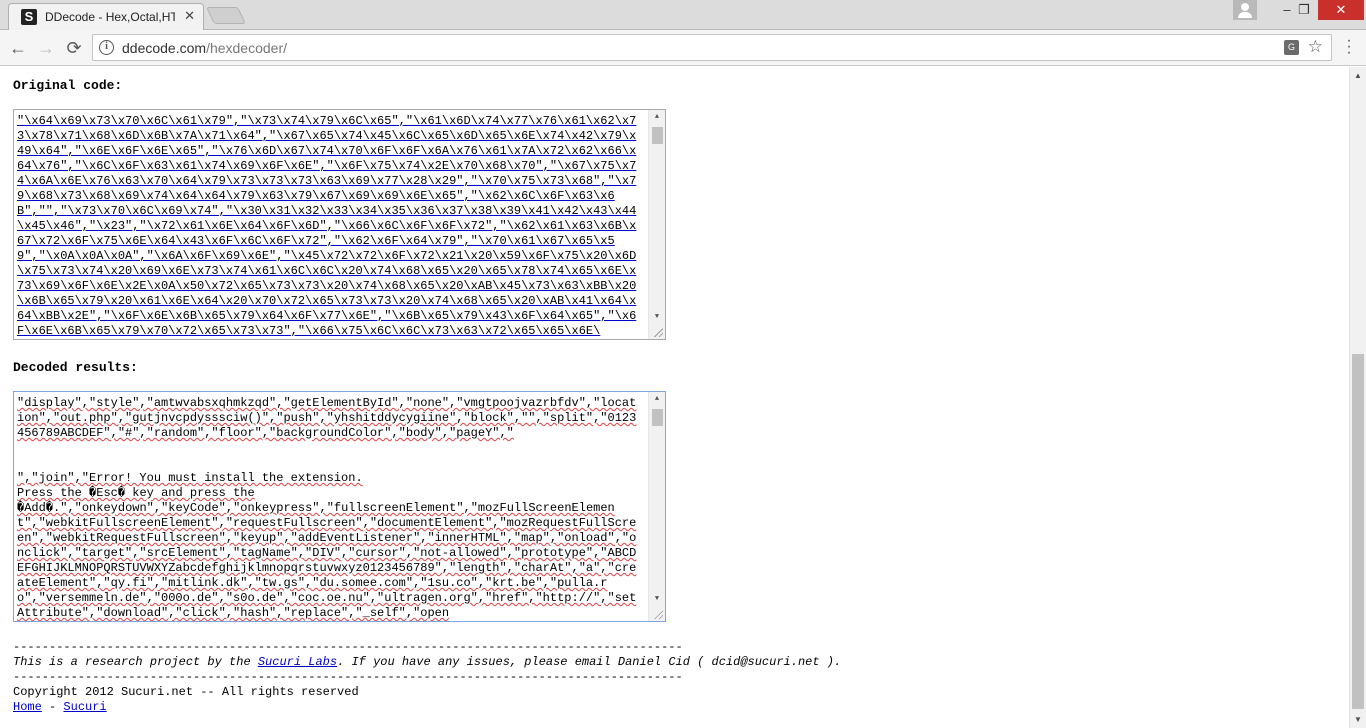 The image size is (1366, 728). What do you see at coordinates (1349, 47) in the screenshot?
I see `menu-icon: · · ·` at bounding box center [1349, 47].